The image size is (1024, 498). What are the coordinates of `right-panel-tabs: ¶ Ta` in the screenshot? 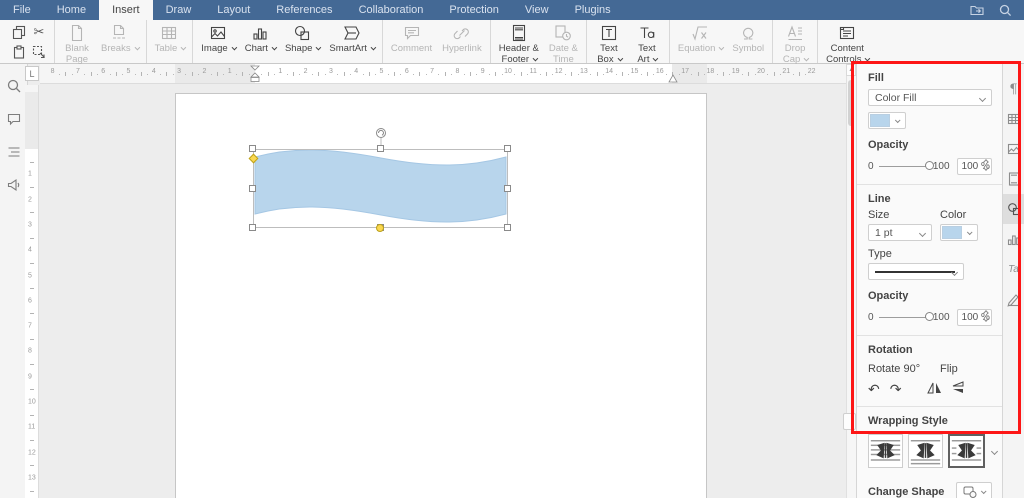 It's located at (1013, 281).